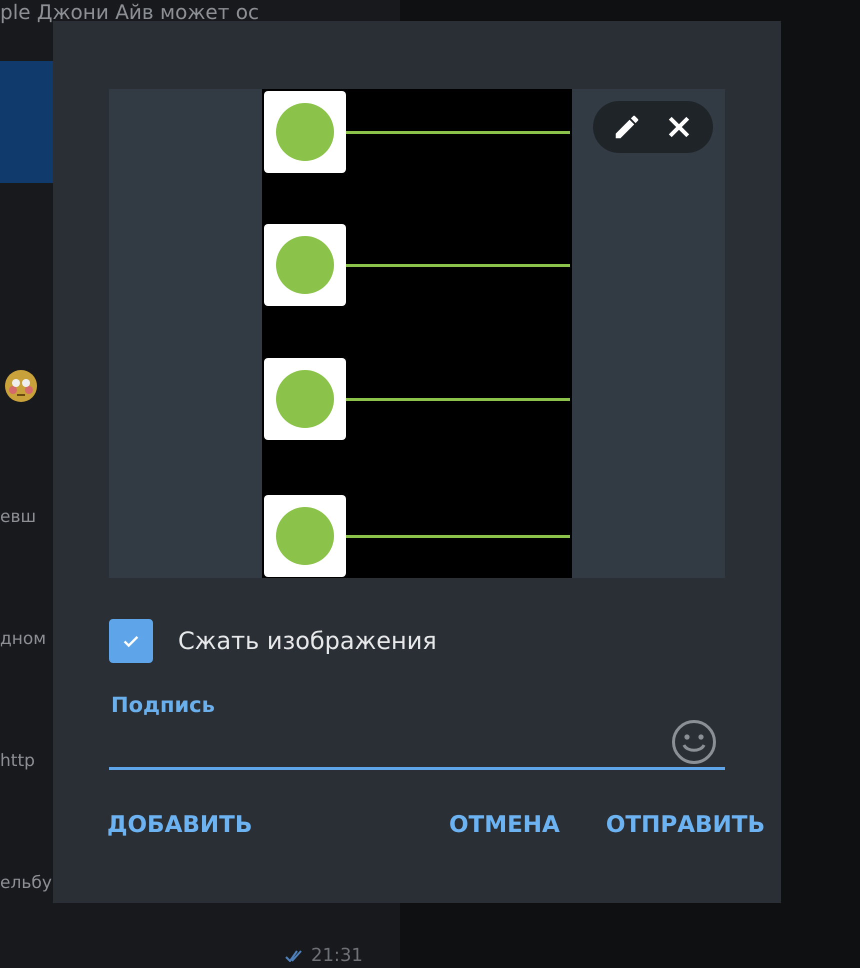  Describe the element at coordinates (337, 955) in the screenshot. I see `message-time: 21:31` at that location.